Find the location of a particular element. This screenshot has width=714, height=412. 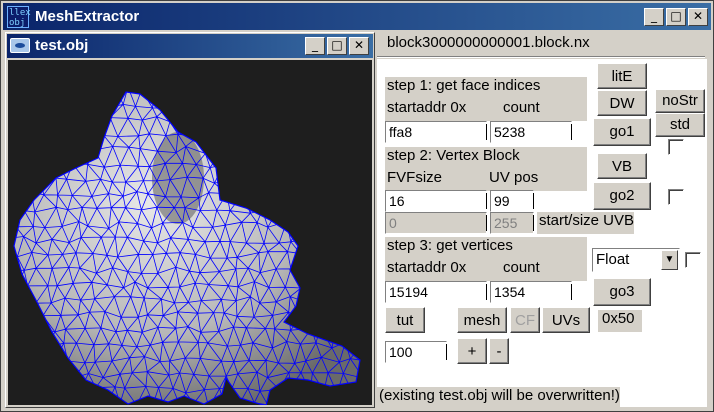

minus-button: - is located at coordinates (499, 351).